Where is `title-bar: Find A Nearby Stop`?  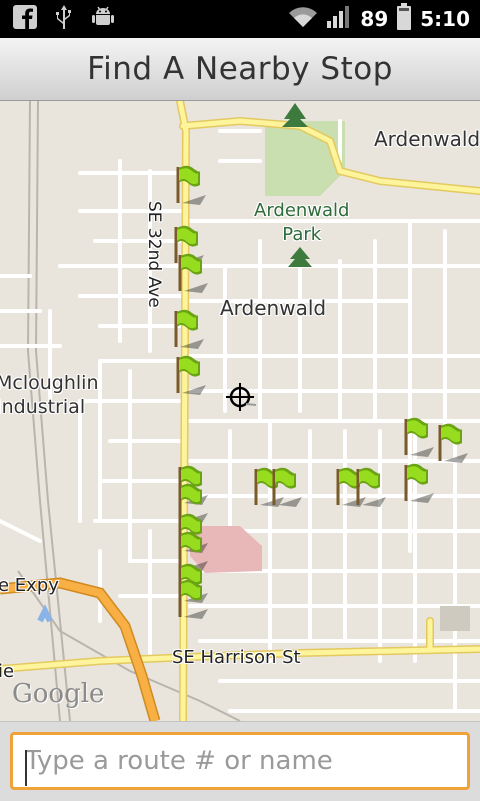 title-bar: Find A Nearby Stop is located at coordinates (240, 69).